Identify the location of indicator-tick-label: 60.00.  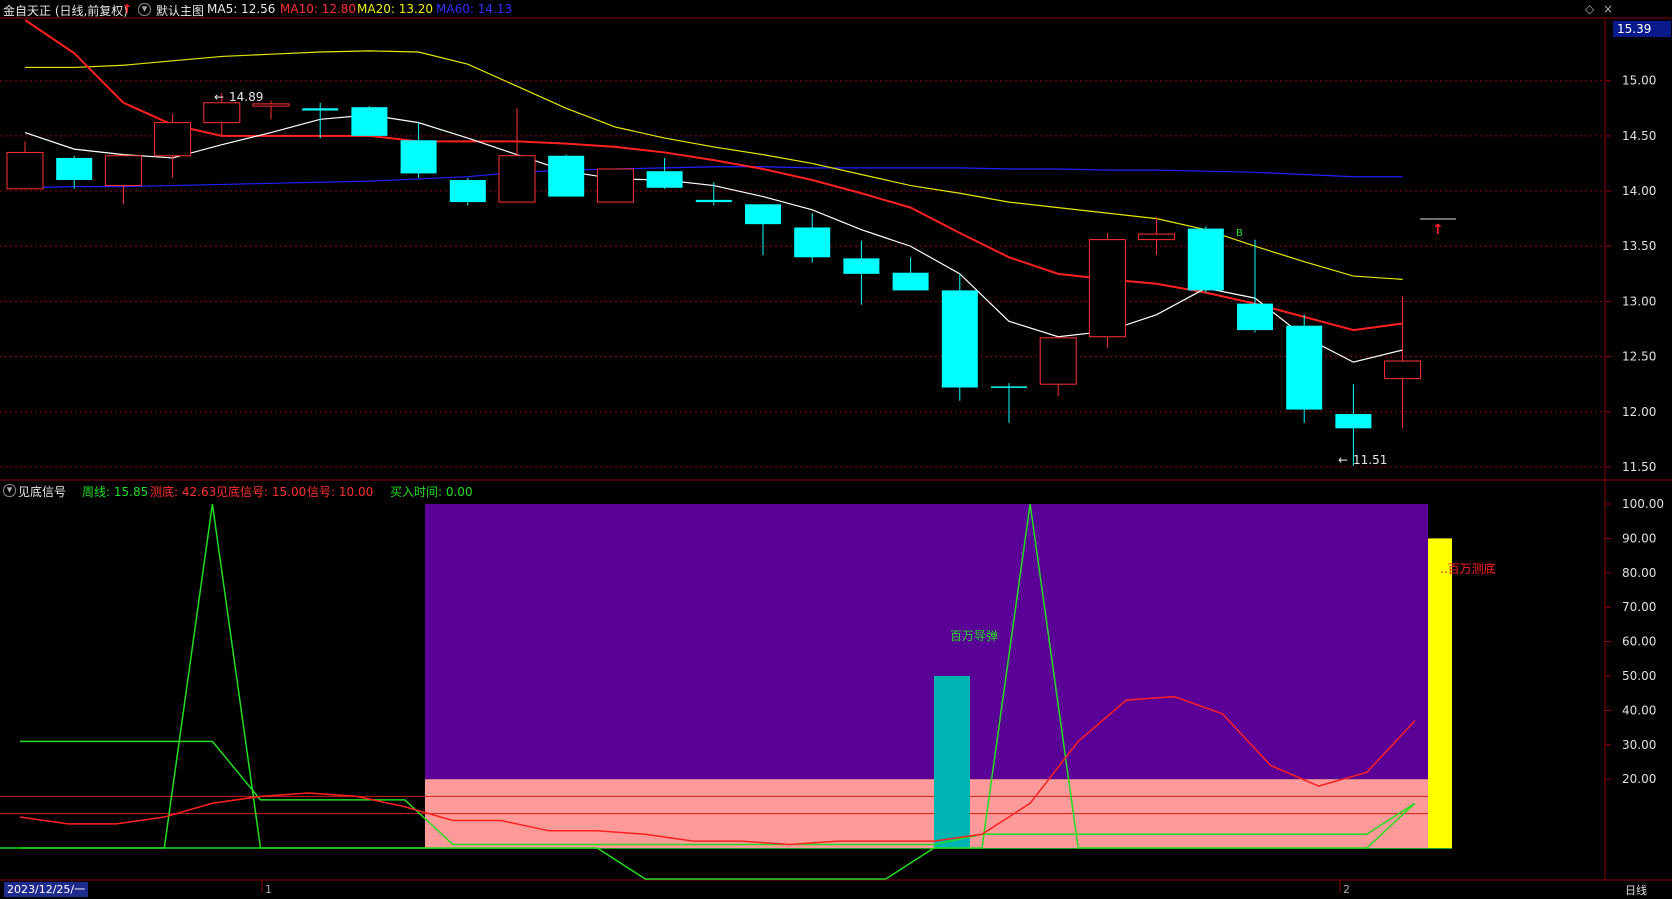
(1639, 642).